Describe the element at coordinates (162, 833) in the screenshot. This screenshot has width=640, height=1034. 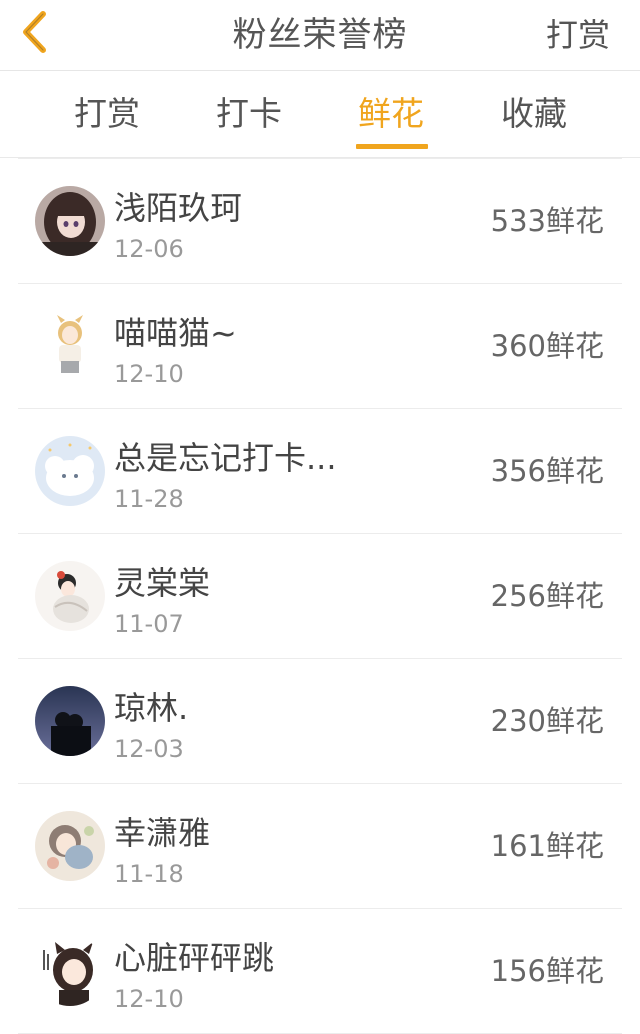
I see `fan-name: 幸潇雅` at that location.